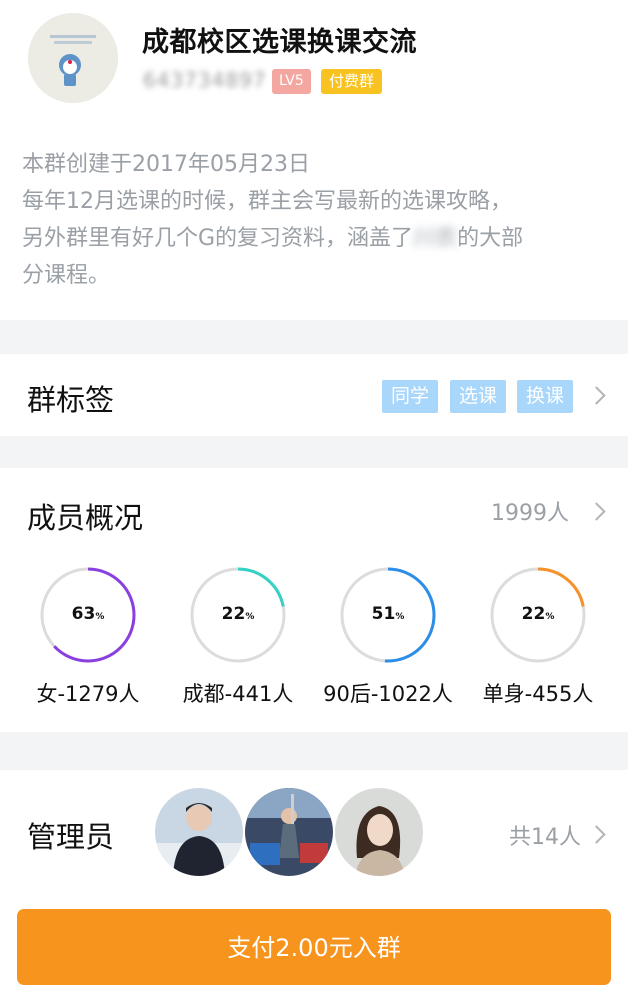 The height and width of the screenshot is (1002, 628). I want to click on group-id: 643734897, so click(205, 80).